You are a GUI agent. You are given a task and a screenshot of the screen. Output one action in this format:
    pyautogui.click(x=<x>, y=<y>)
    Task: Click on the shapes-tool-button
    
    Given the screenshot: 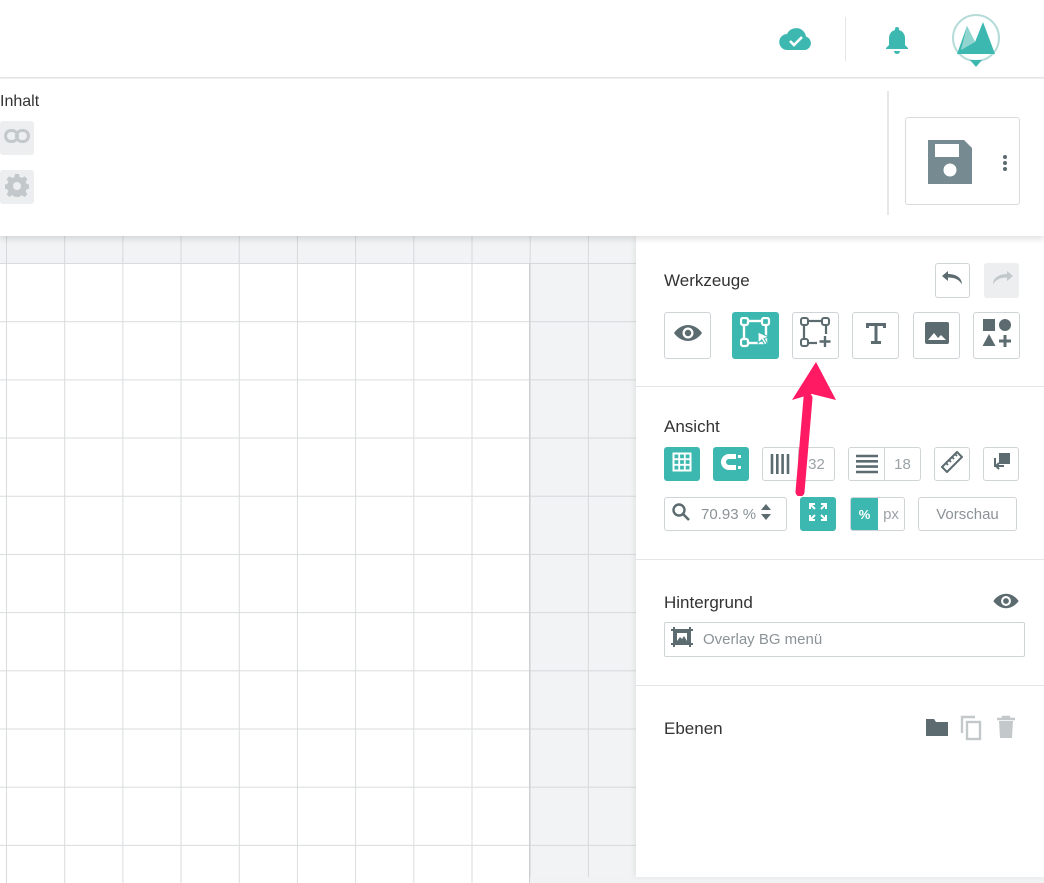 What is the action you would take?
    pyautogui.click(x=996, y=335)
    